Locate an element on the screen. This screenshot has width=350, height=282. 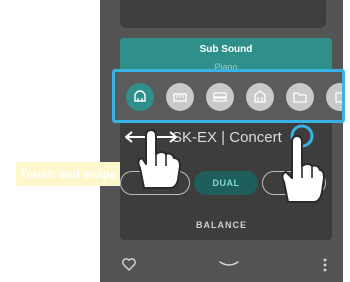
category-button-partial is located at coordinates (334, 97).